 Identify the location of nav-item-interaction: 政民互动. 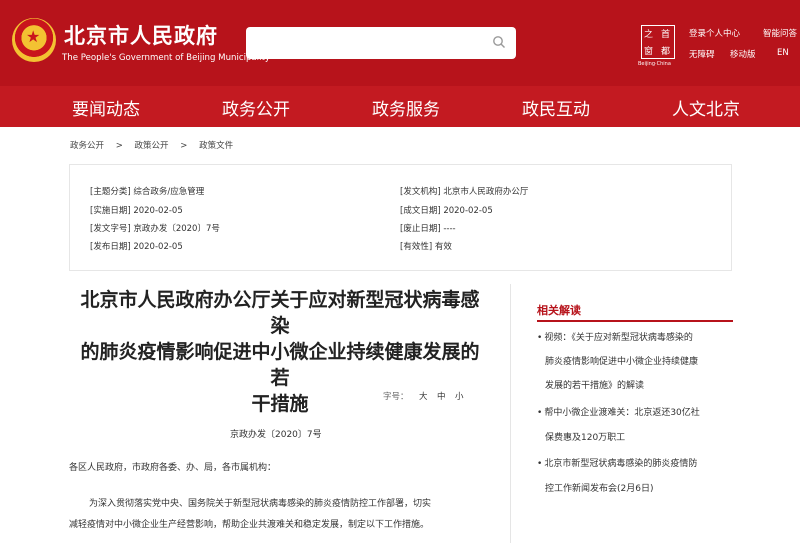
(556, 107).